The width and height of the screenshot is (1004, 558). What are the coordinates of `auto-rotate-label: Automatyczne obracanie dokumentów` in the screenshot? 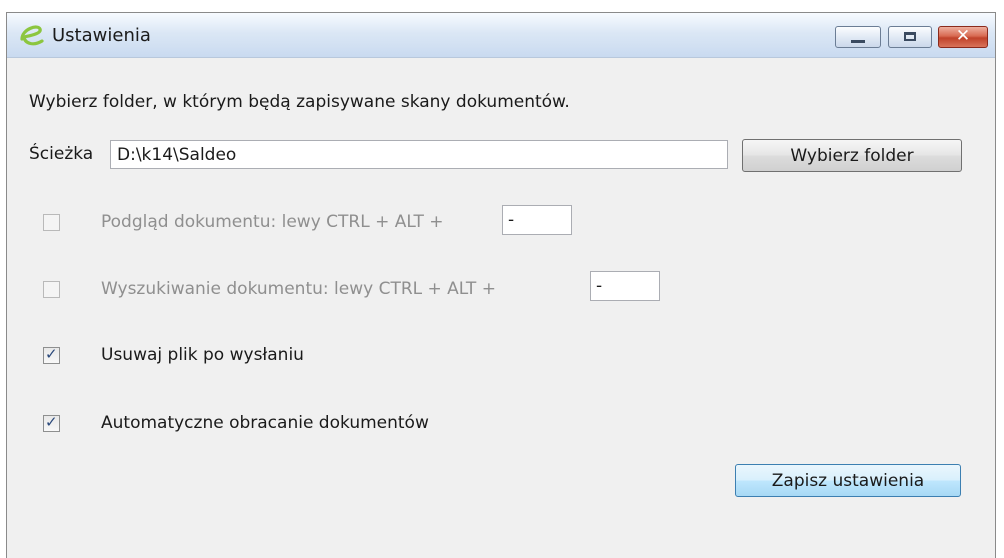 It's located at (265, 423).